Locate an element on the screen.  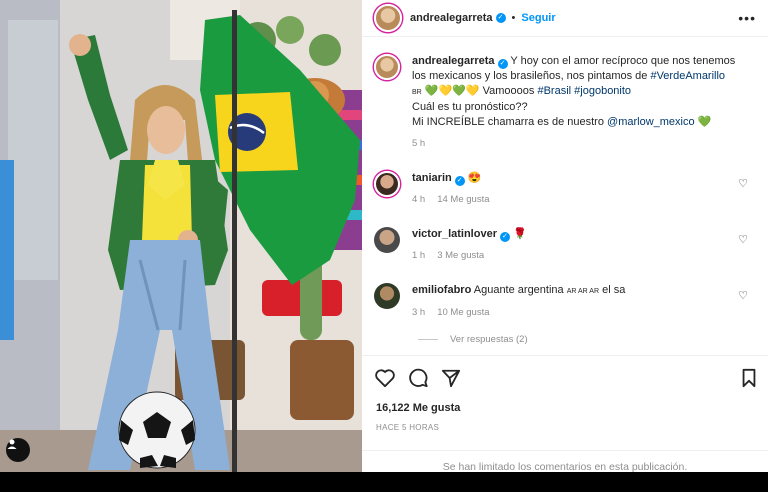
comment-likes: 14 Me gusta is located at coordinates (463, 199).